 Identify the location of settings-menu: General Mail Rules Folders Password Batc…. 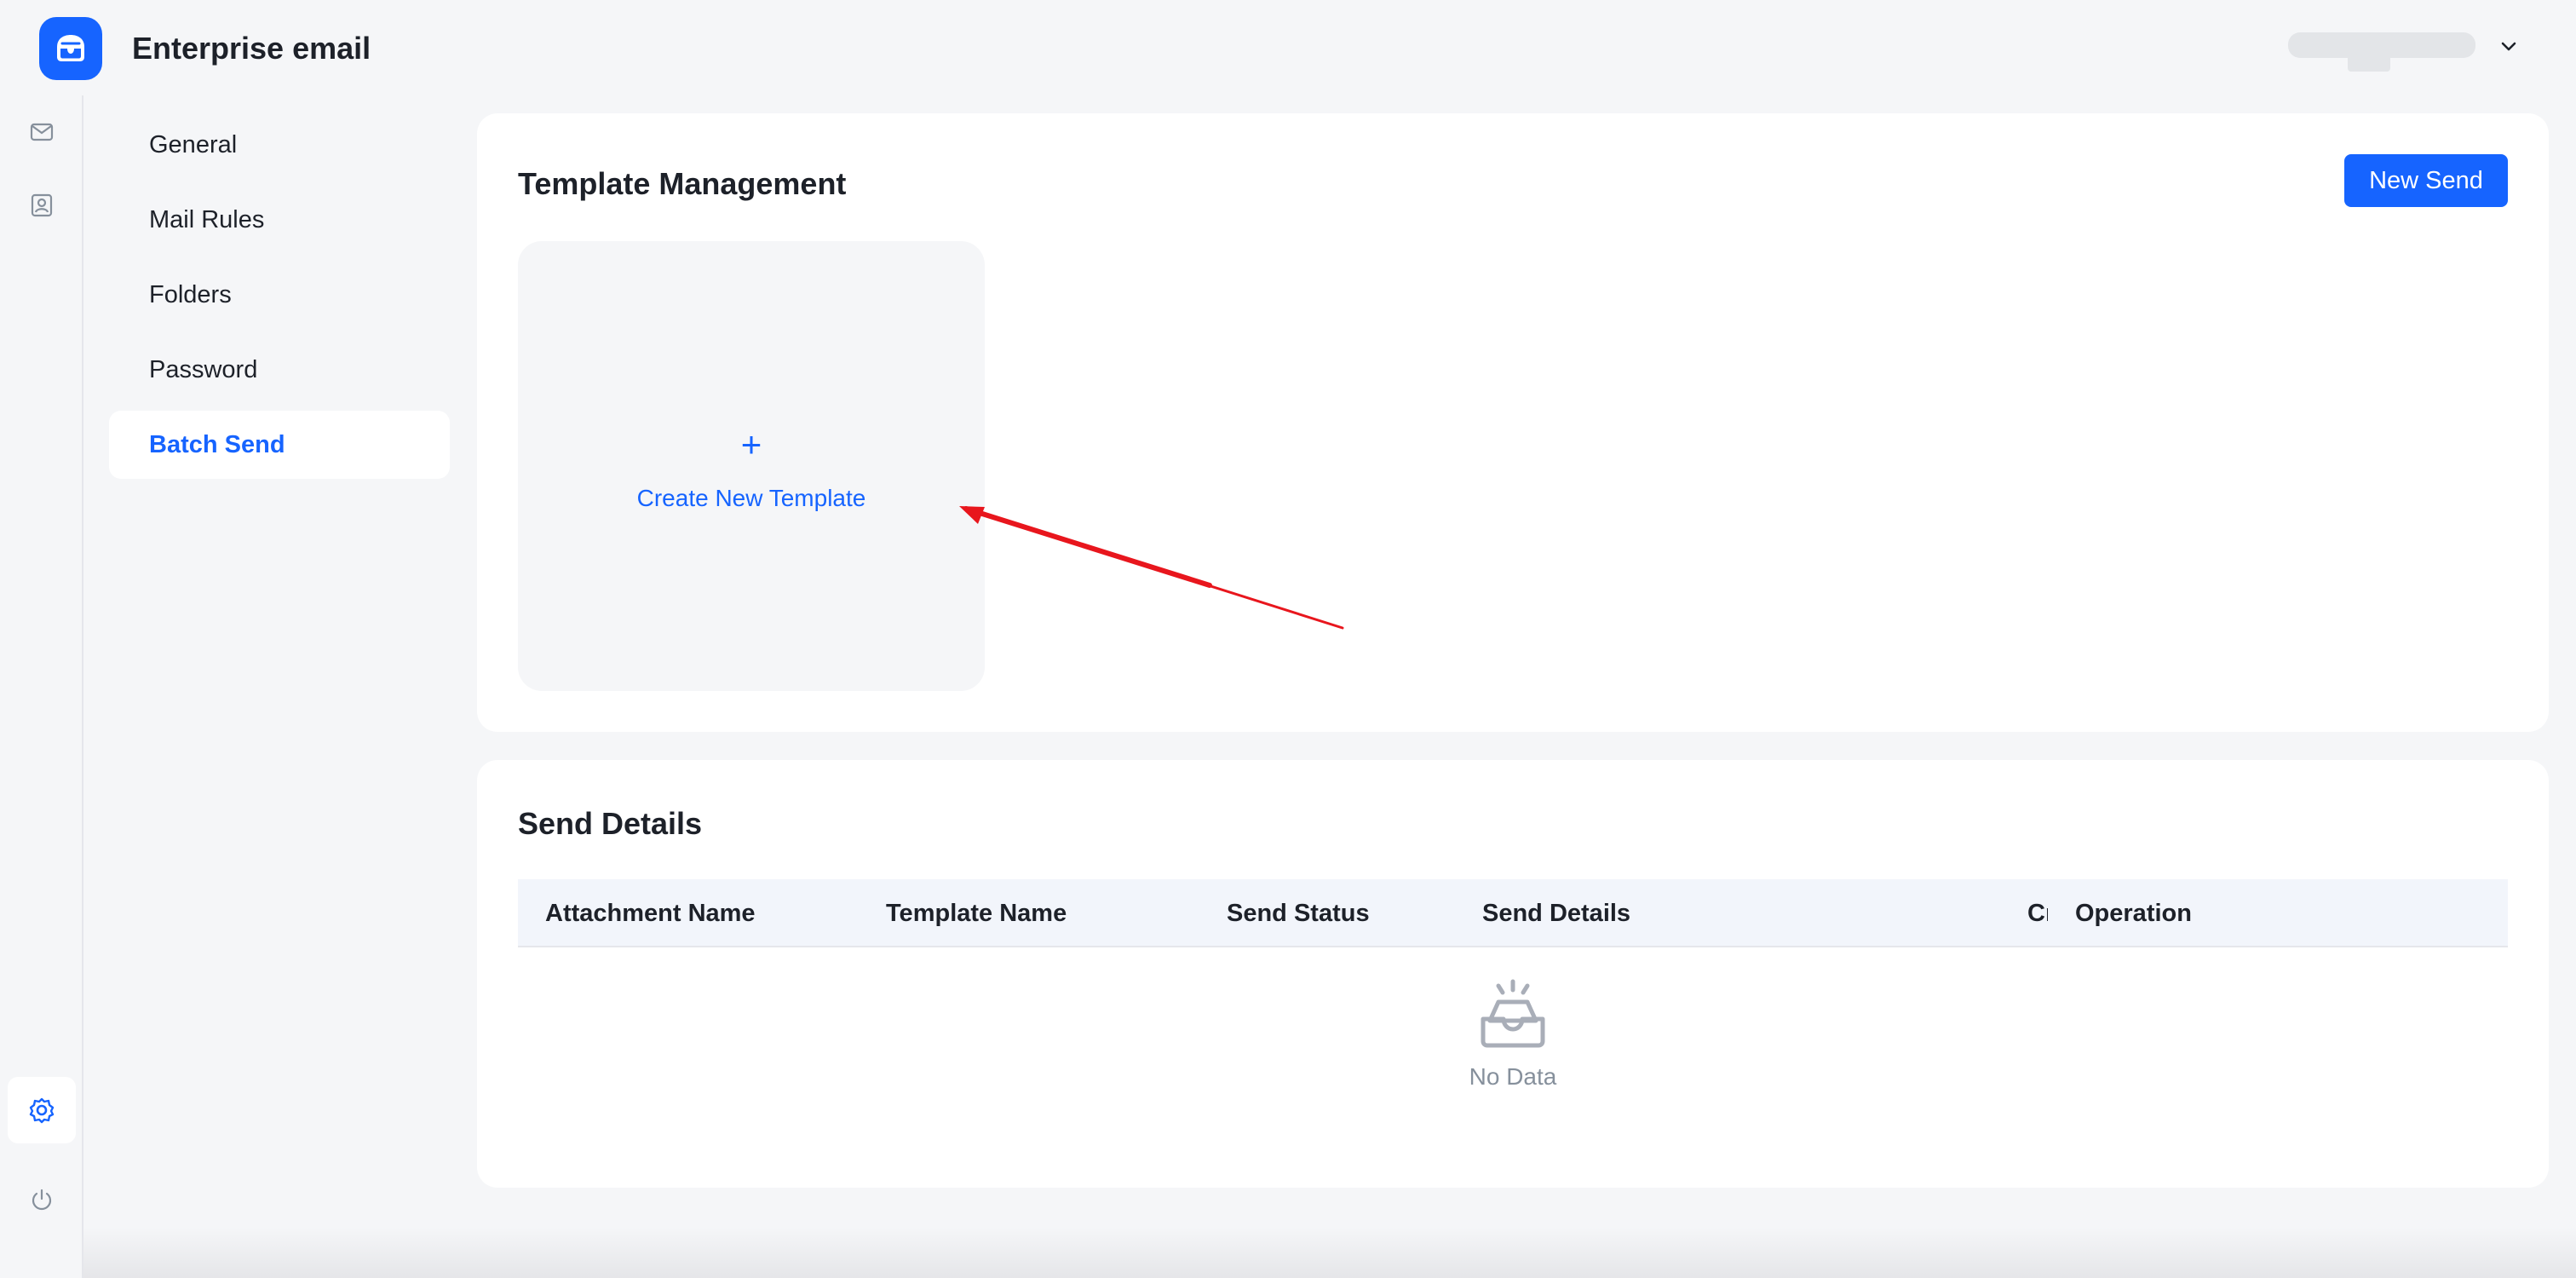
(279, 298).